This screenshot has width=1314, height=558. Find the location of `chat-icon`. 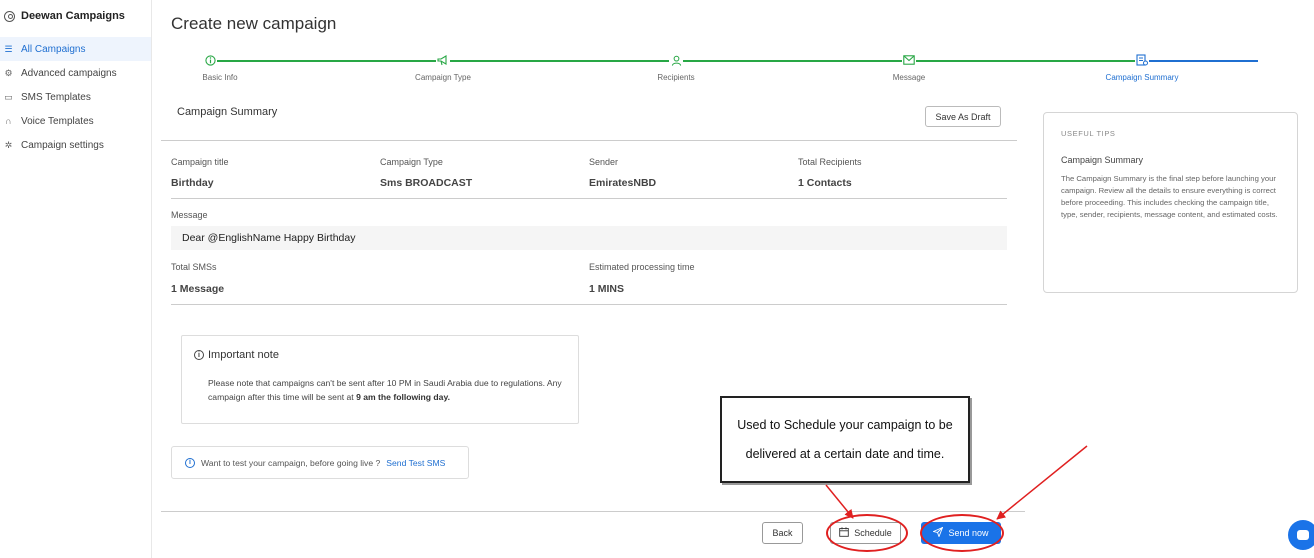

chat-icon is located at coordinates (1303, 535).